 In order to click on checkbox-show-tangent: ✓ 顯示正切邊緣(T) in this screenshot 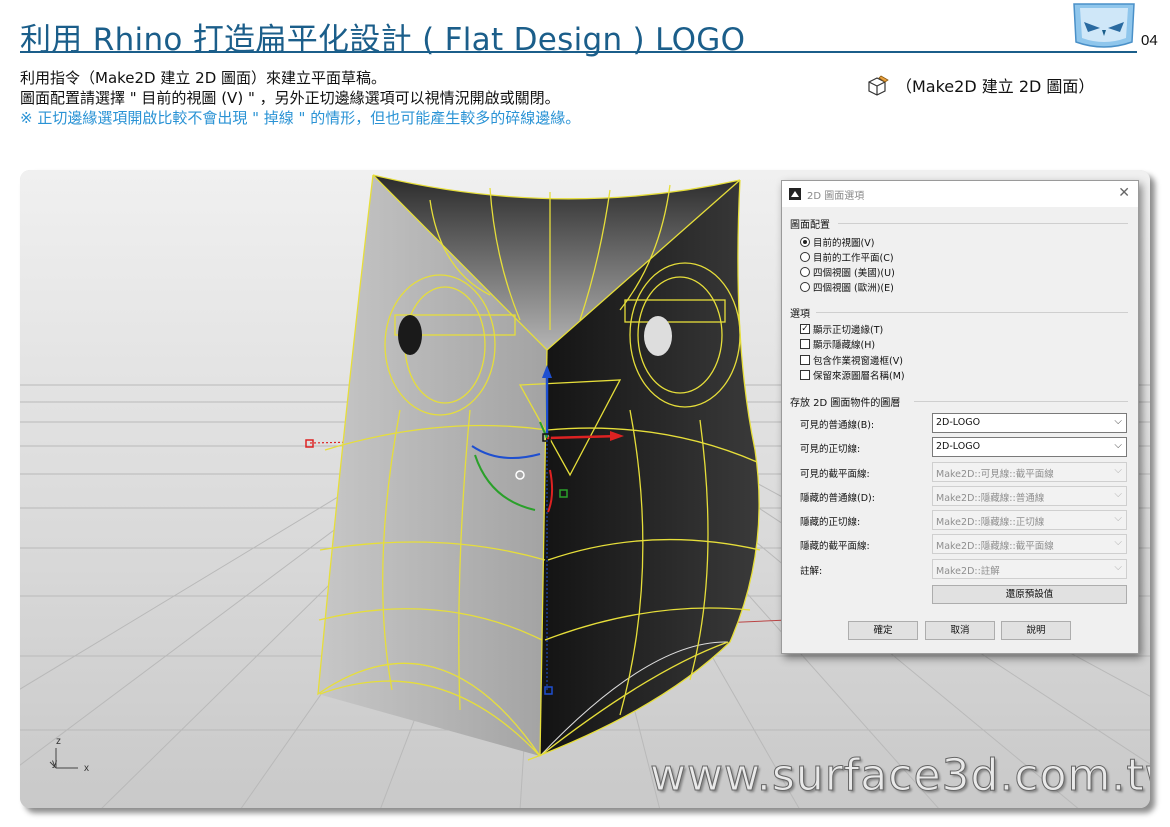, I will do `click(841, 329)`.